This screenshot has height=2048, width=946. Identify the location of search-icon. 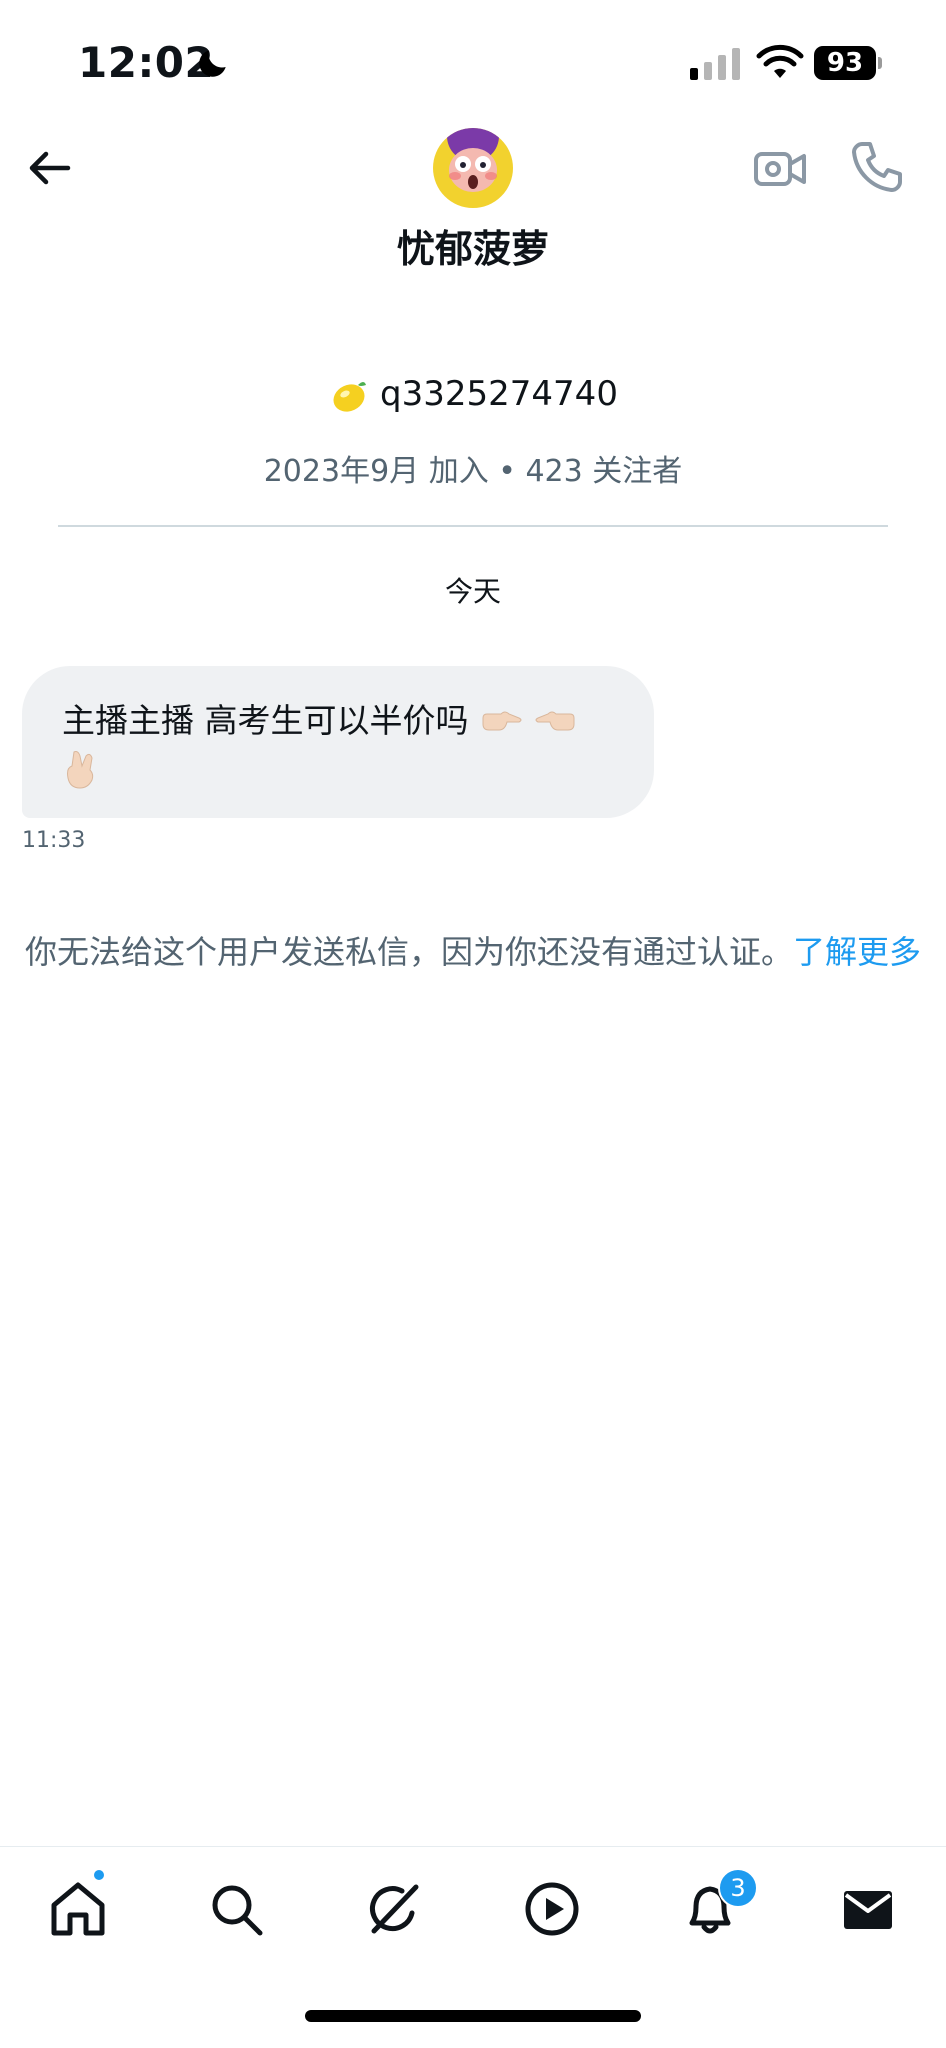
(236, 1909).